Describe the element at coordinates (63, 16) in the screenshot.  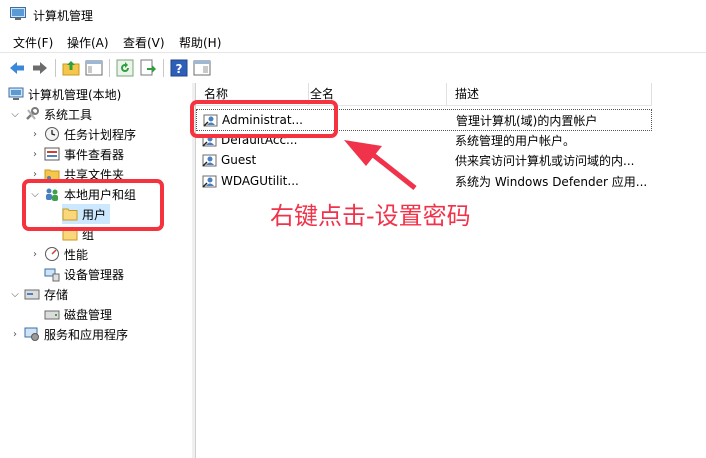
I see `window-title: 计算机管理` at that location.